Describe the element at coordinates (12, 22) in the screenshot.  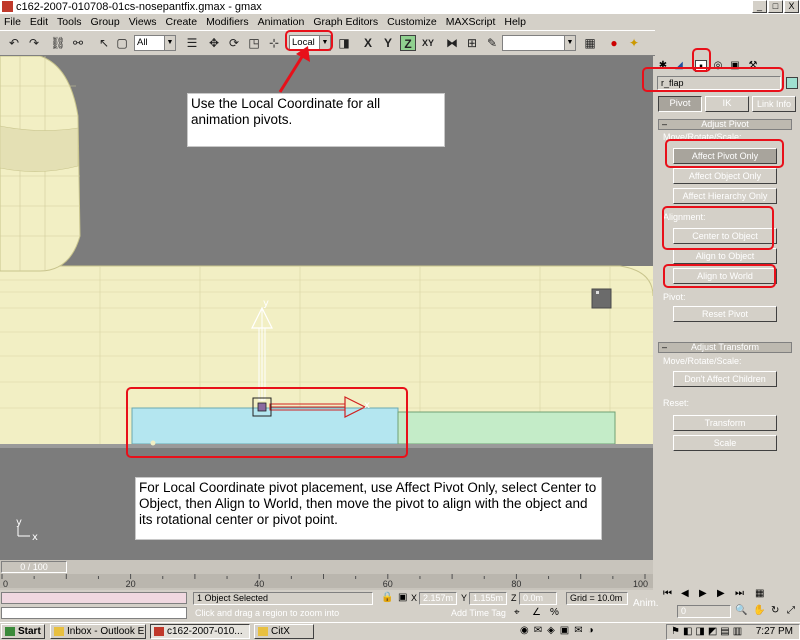
I see `menu-file: File` at that location.